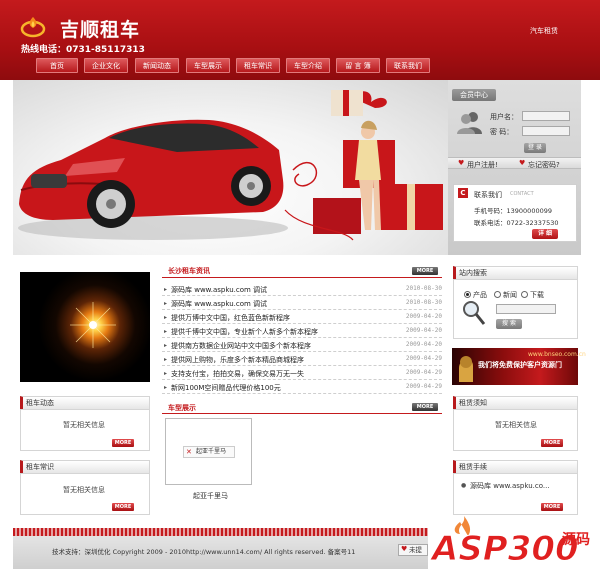 This screenshot has height=569, width=600. Describe the element at coordinates (100, 28) in the screenshot. I see `site-name: 吉顺租车` at that location.